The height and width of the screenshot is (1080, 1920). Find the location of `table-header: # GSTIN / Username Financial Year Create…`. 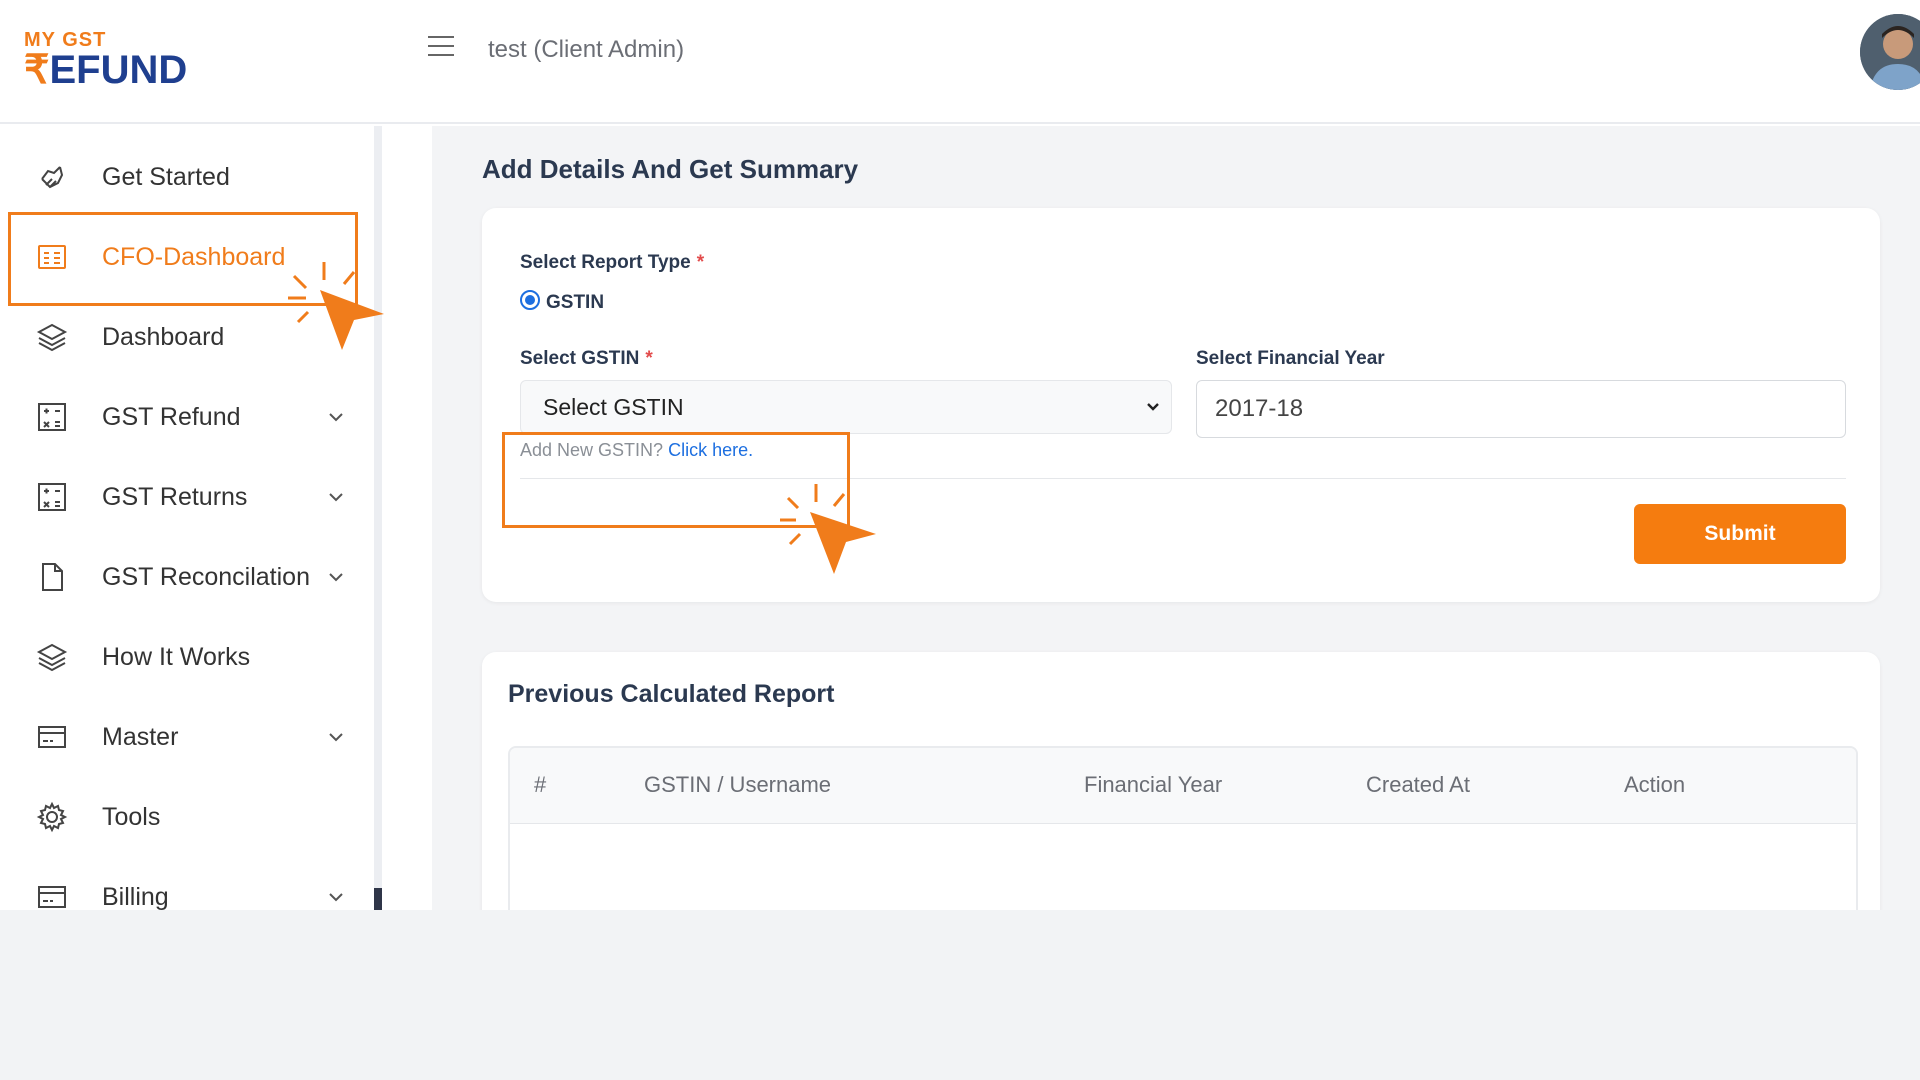

table-header: # GSTIN / Username Financial Year Create… is located at coordinates (1183, 786).